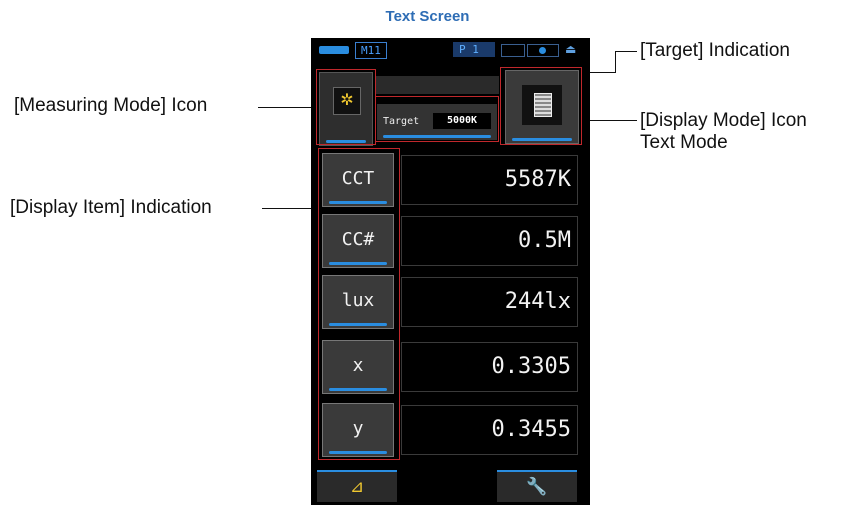  What do you see at coordinates (427, 16) in the screenshot?
I see `diagram-title: Text Screen` at bounding box center [427, 16].